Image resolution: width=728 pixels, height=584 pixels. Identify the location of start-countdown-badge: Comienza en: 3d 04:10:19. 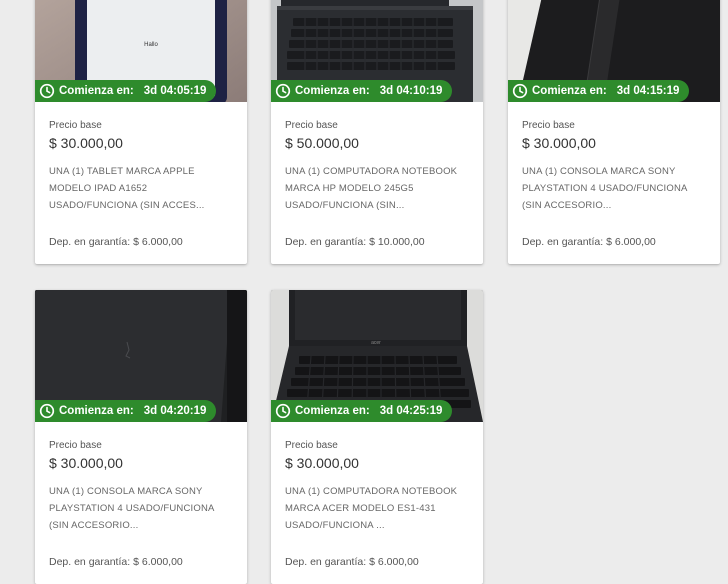
(362, 91).